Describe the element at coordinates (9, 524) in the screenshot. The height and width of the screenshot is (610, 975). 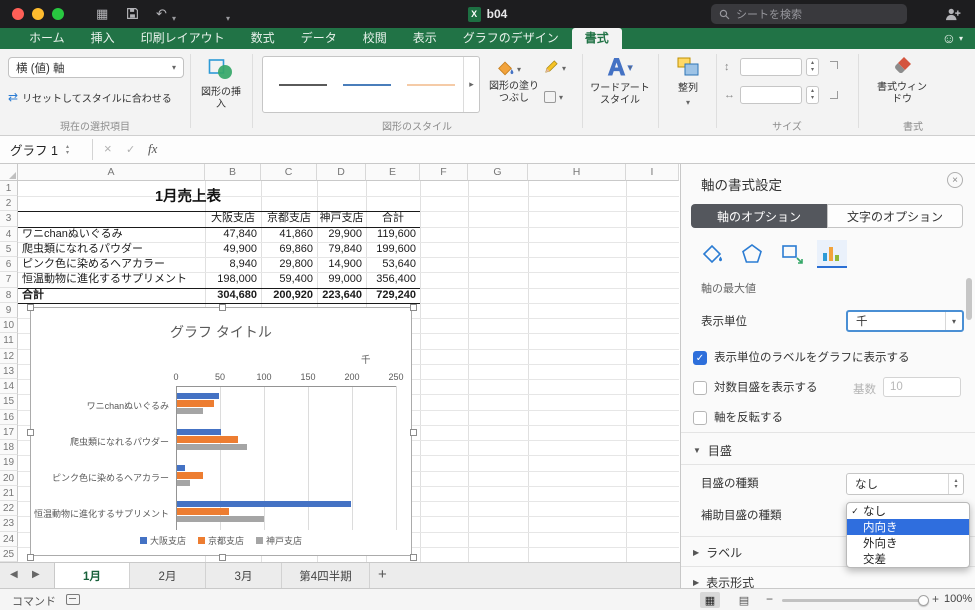
I see `row-header-23: 23` at that location.